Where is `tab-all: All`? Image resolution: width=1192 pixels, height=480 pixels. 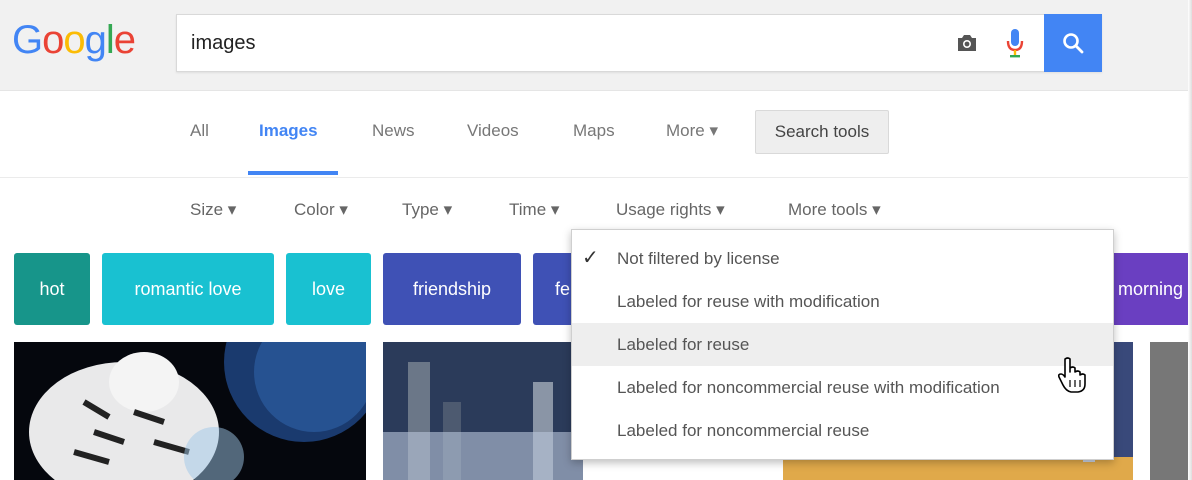
tab-all: All is located at coordinates (199, 131).